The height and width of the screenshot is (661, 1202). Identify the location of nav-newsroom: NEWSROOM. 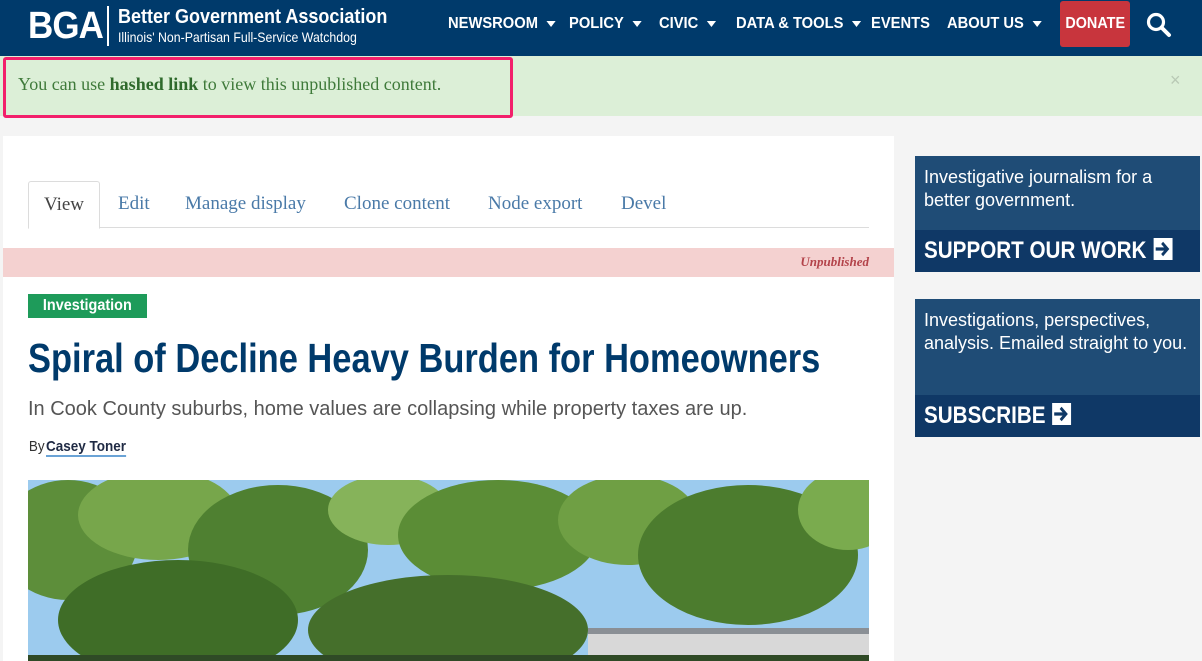
(502, 24).